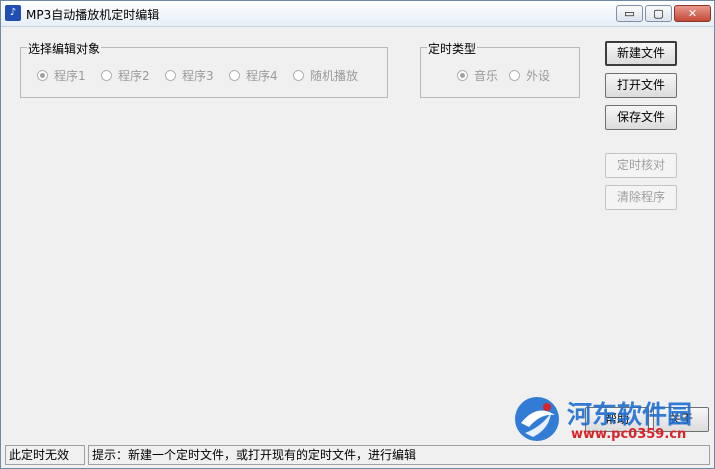  I want to click on radio-label: 程序4, so click(262, 76).